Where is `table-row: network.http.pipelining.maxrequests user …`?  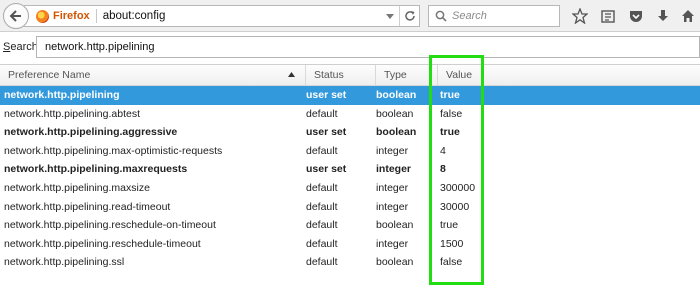 table-row: network.http.pipelining.maxrequests user … is located at coordinates (350, 169).